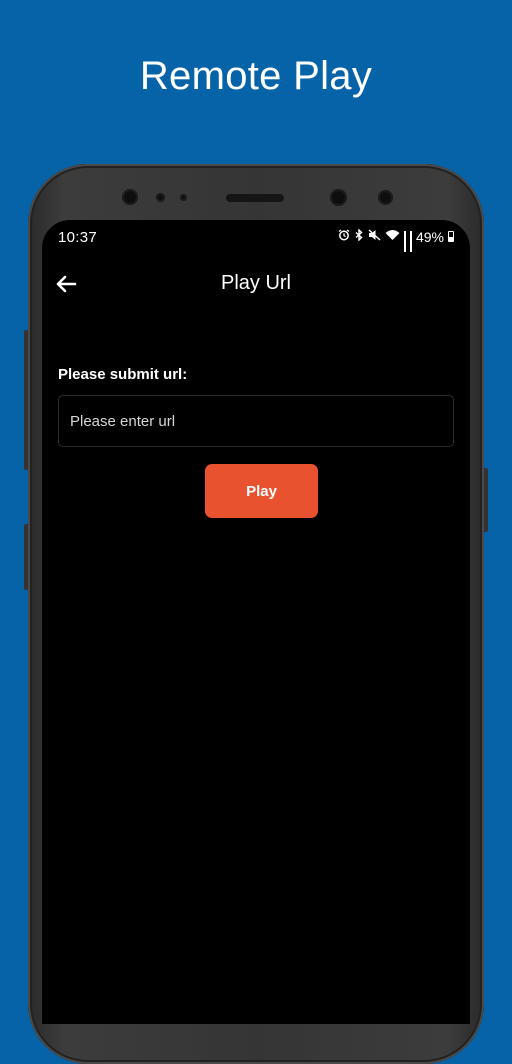 Image resolution: width=512 pixels, height=1064 pixels. What do you see at coordinates (78, 237) in the screenshot?
I see `status-time: 10:37` at bounding box center [78, 237].